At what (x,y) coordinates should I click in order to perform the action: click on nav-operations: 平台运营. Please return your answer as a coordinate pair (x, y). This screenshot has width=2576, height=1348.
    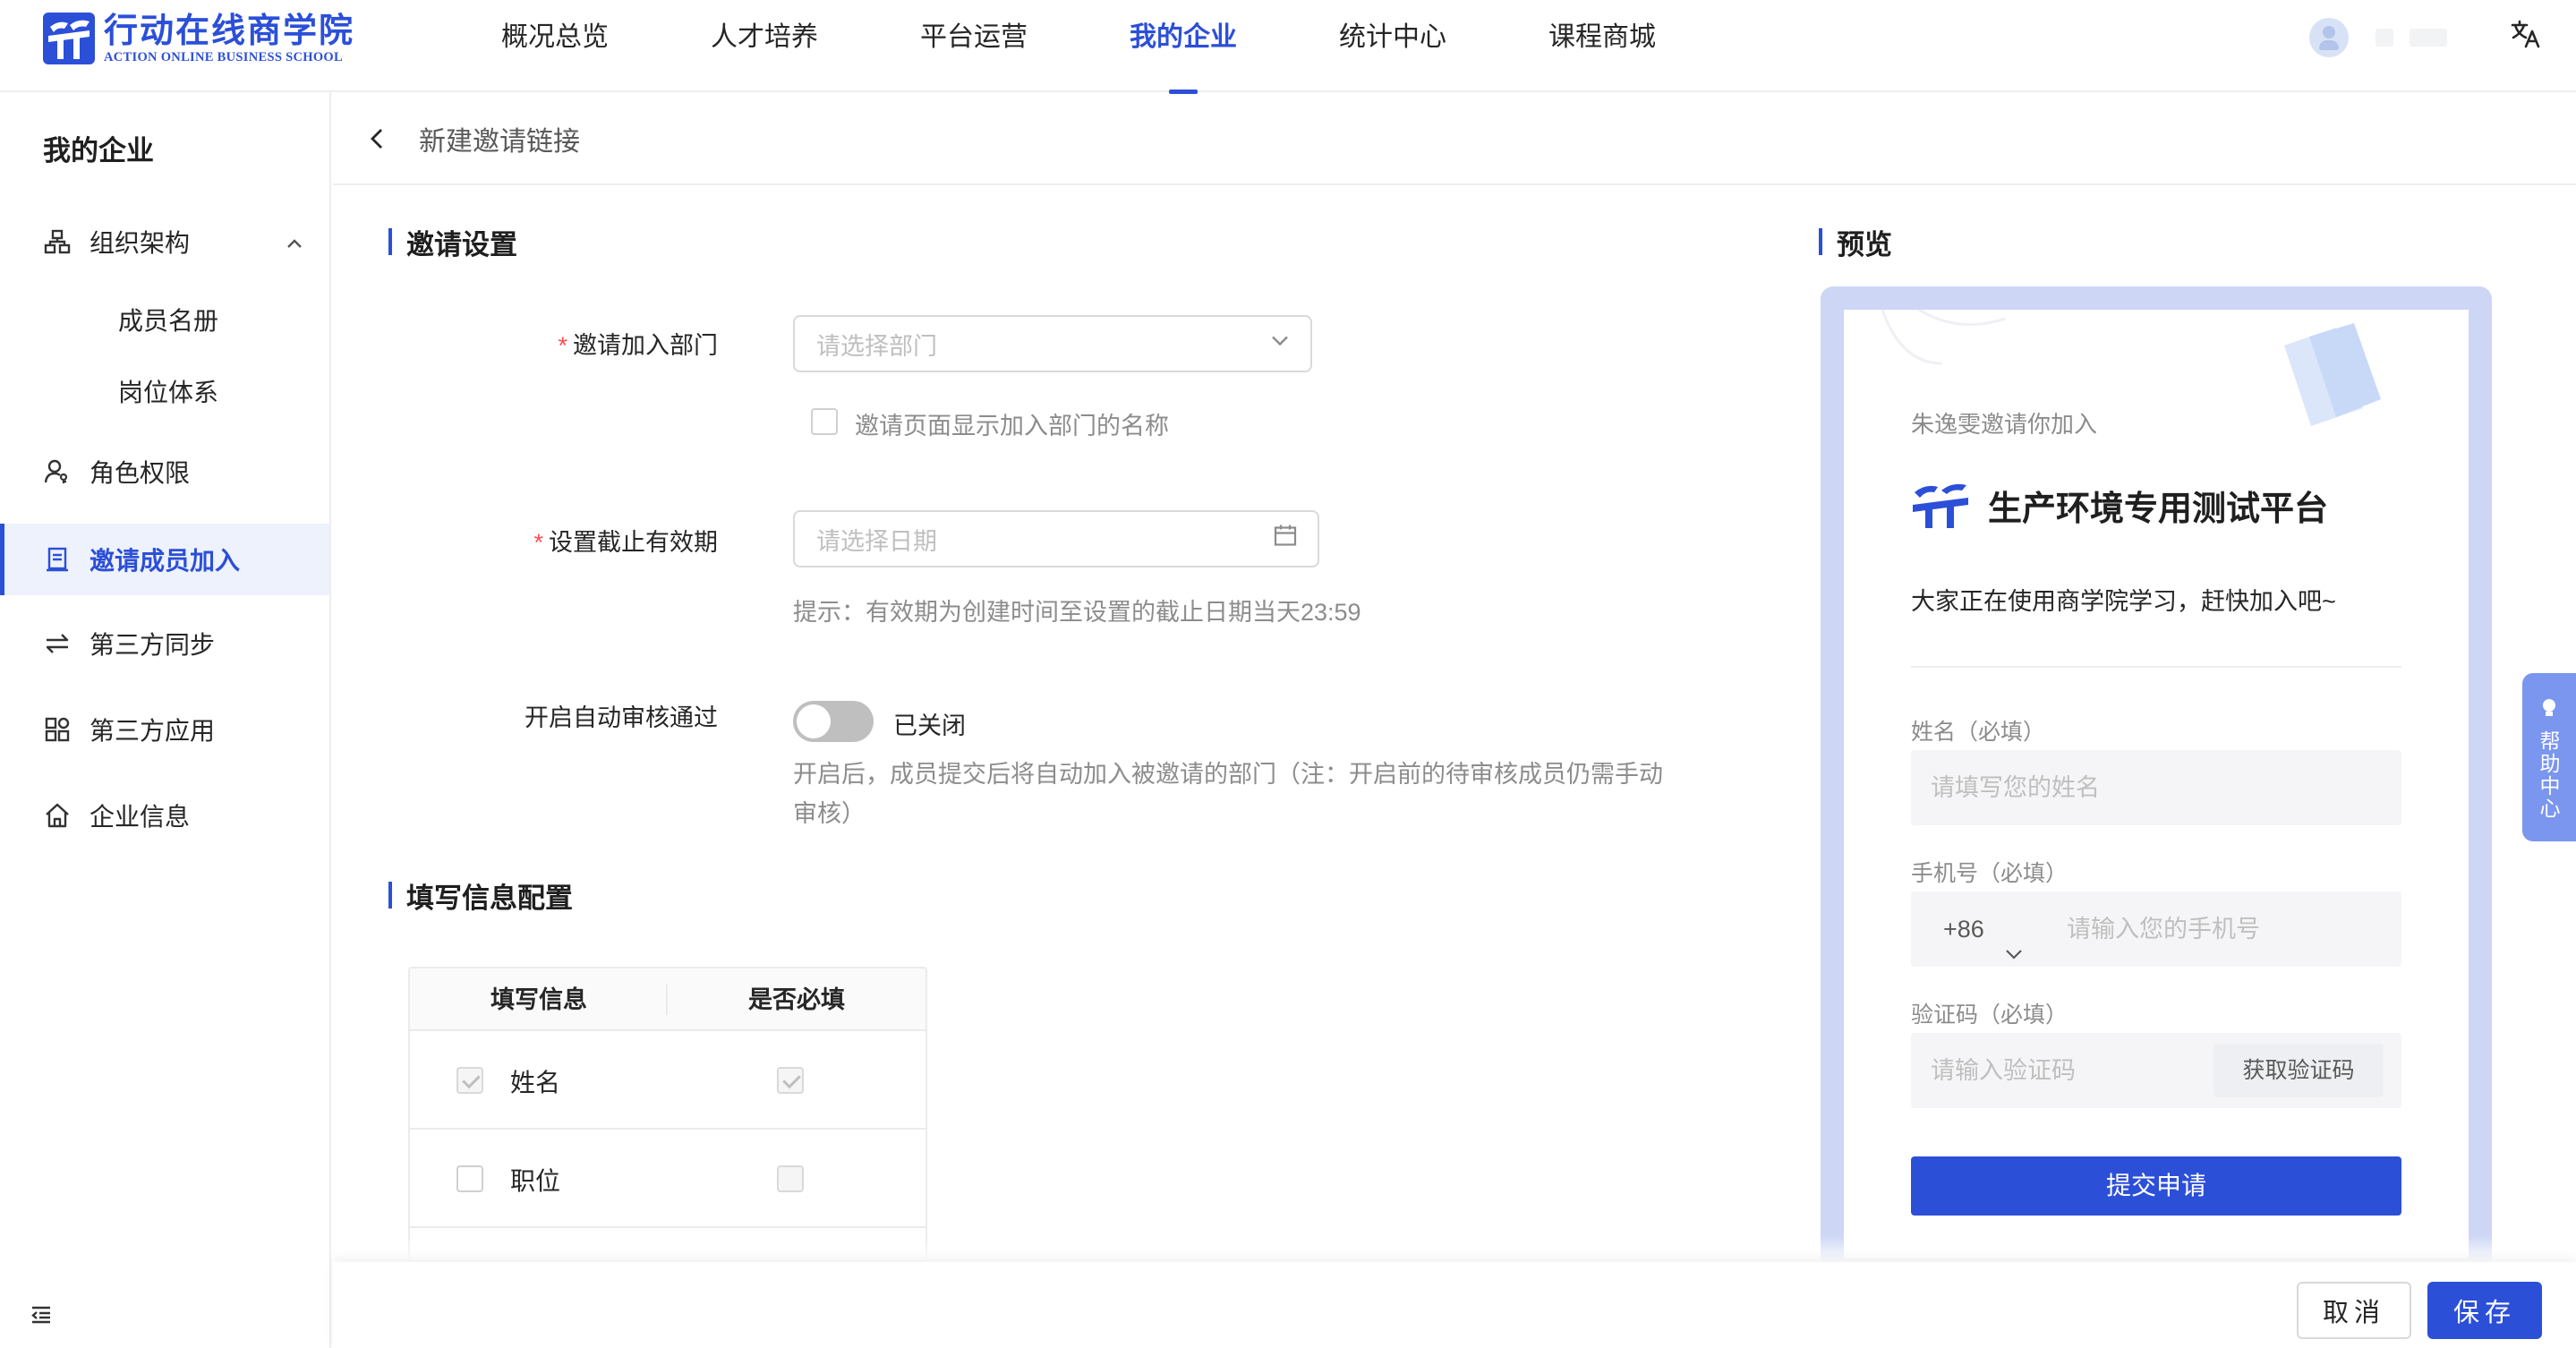
    Looking at the image, I should click on (974, 46).